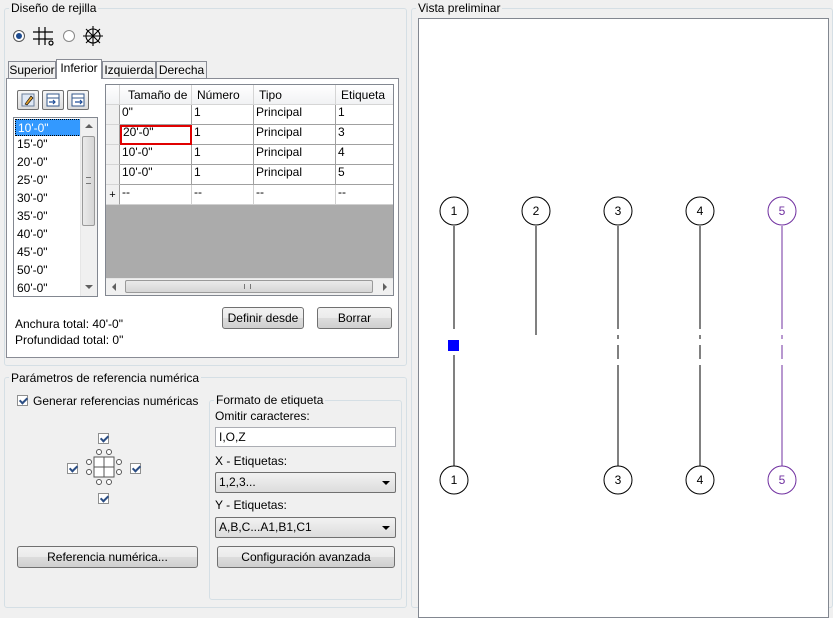  Describe the element at coordinates (22, 400) in the screenshot. I see `generate-bubbles-checkbox` at that location.